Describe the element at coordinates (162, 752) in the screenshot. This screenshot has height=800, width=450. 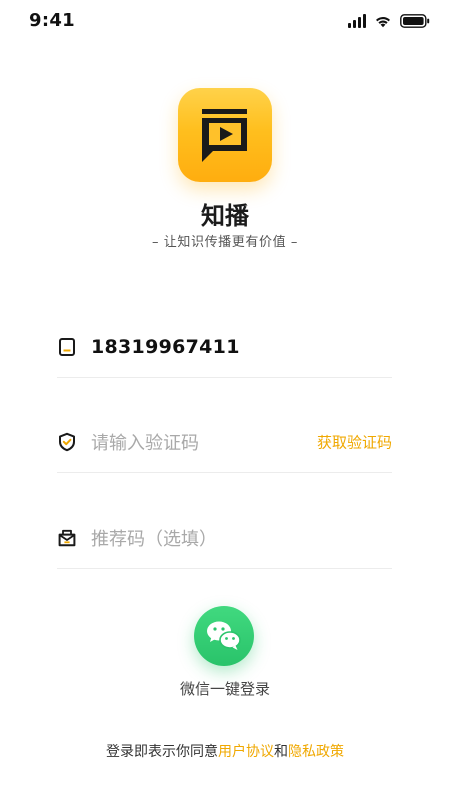
I see `agreement-prefix: 登录即表示你同意` at that location.